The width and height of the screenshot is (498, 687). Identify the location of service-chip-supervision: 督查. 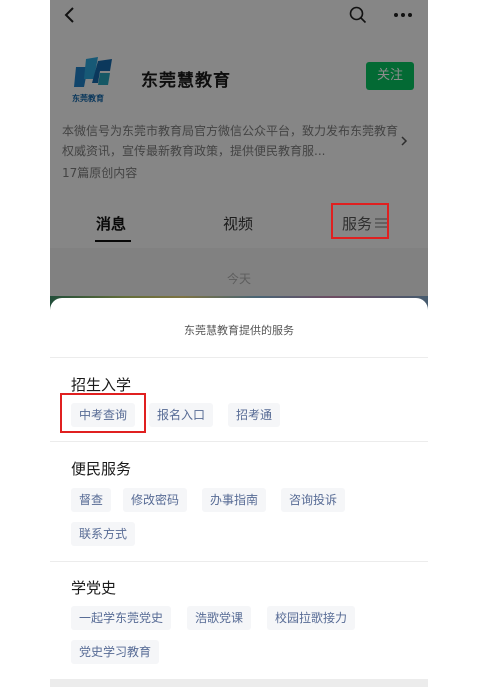
(91, 500).